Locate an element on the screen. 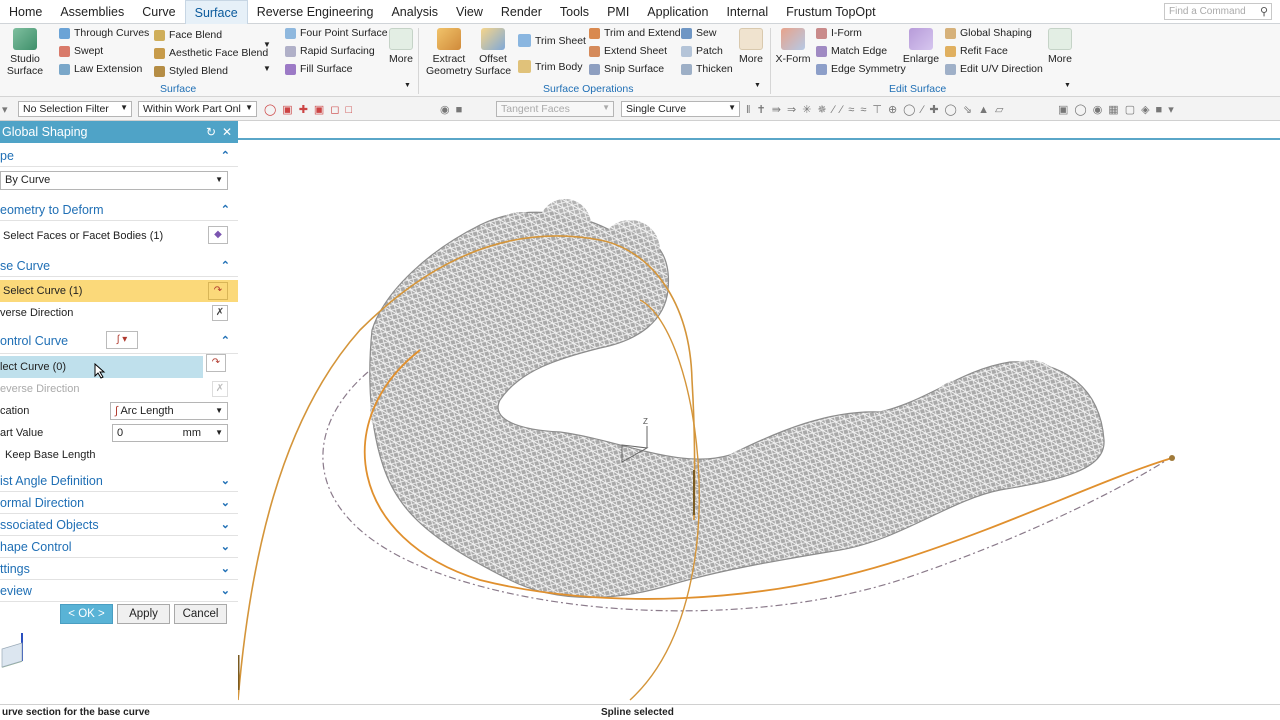  base-select-curve-row: Select Curve (1) ↷ is located at coordinates (119, 291).